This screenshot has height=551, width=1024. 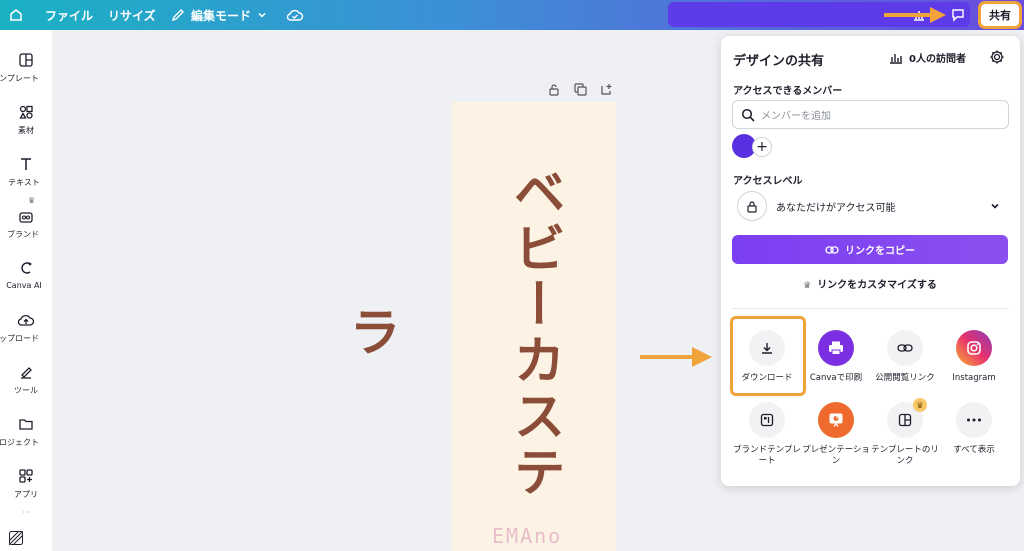 I want to click on file-menu: ファイル, so click(x=69, y=15).